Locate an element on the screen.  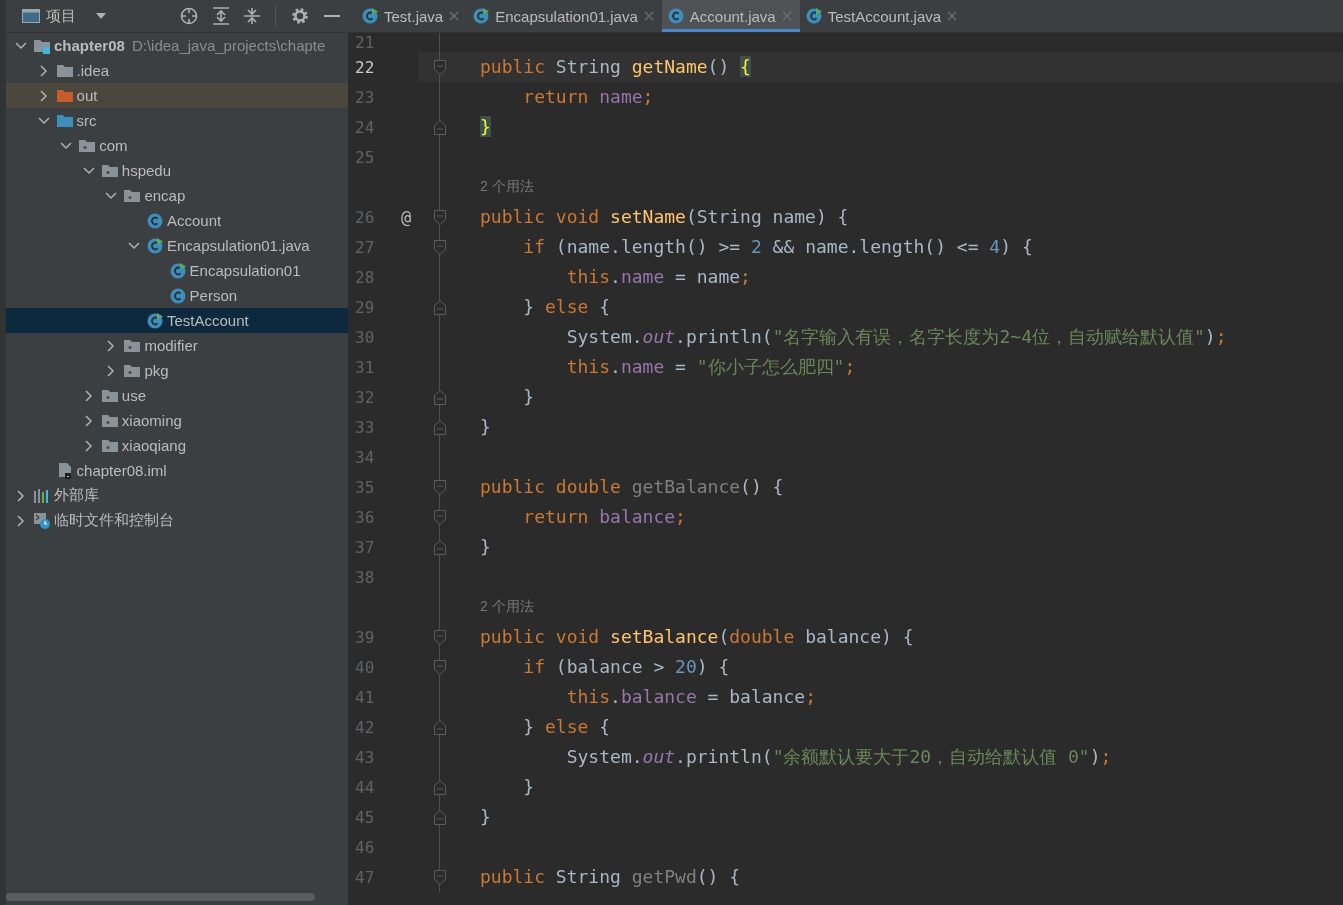
line-number: 28 is located at coordinates (365, 277).